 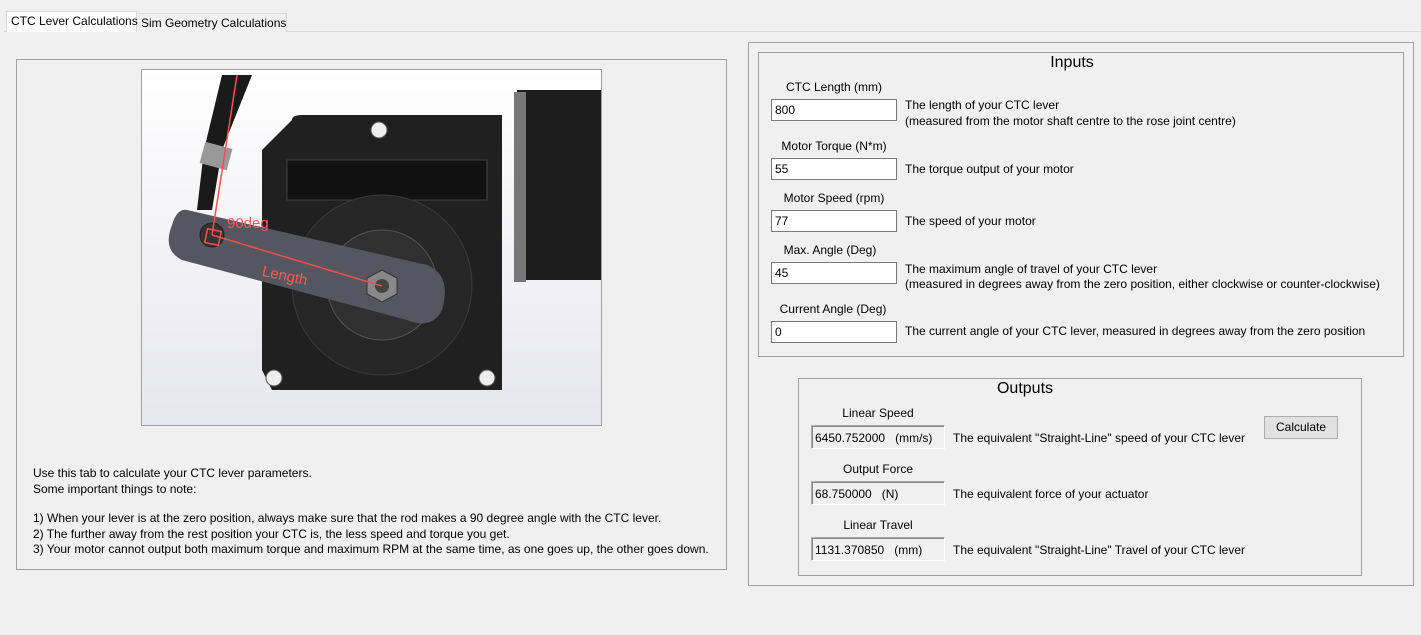 I want to click on linear-speed-value: 6450.752000, so click(x=850, y=438).